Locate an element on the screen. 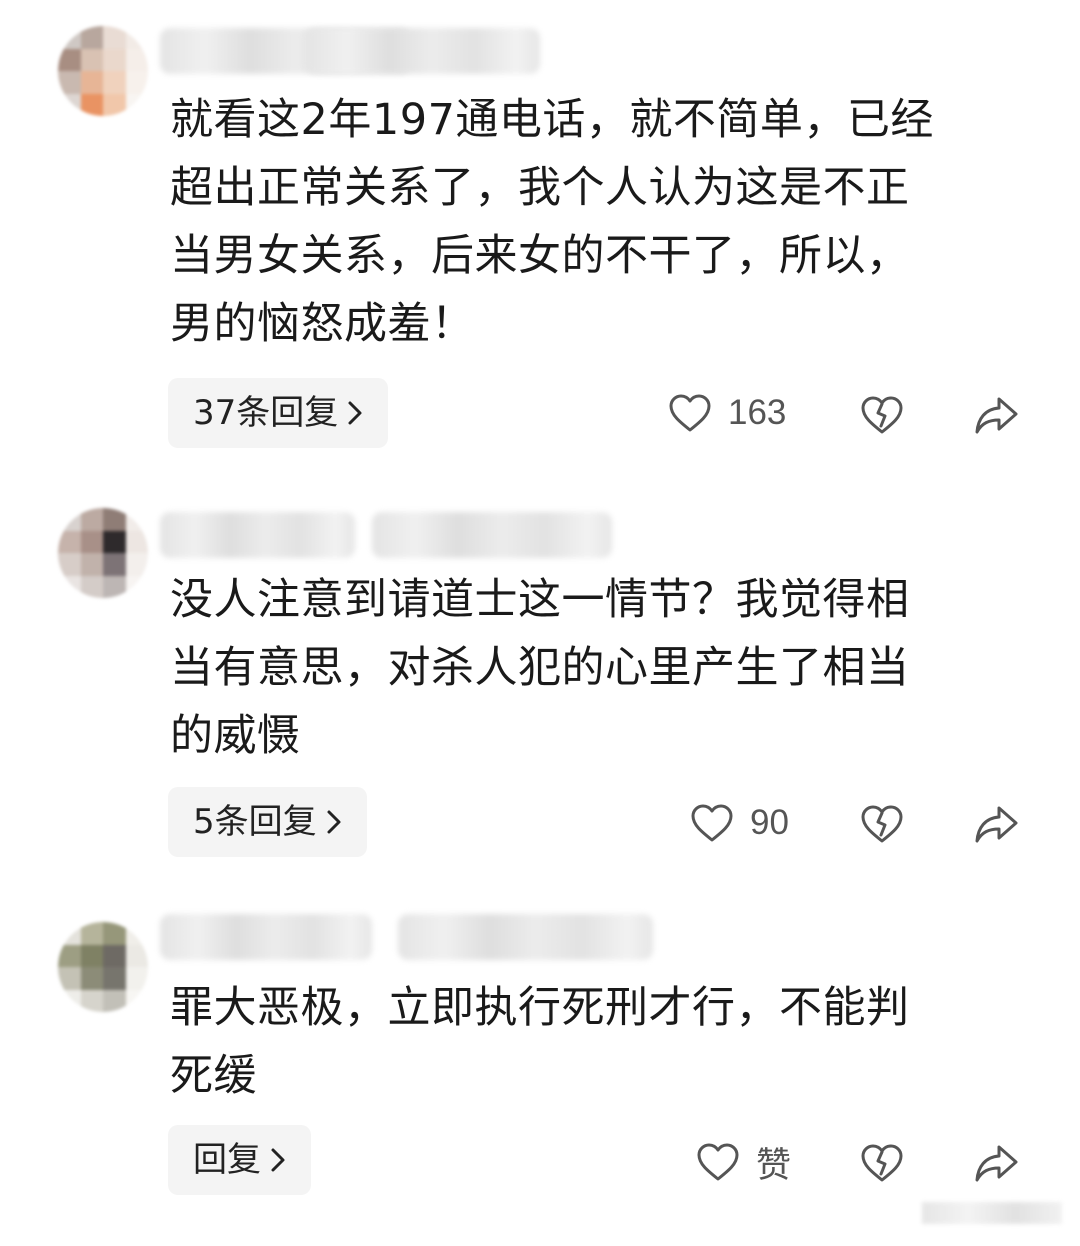 Image resolution: width=1080 pixels, height=1246 pixels. replies-count-label: 5条回复 is located at coordinates (255, 822).